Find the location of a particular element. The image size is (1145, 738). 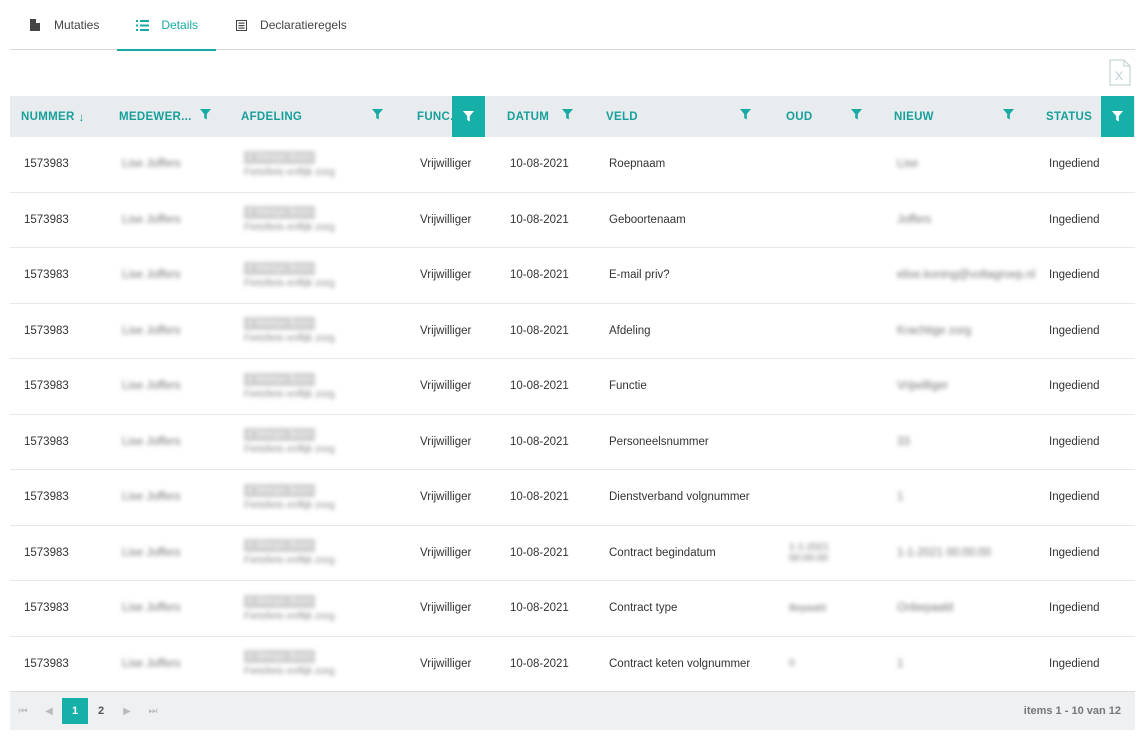

column-header-nummer: NUMMER ↓ is located at coordinates (59, 116).